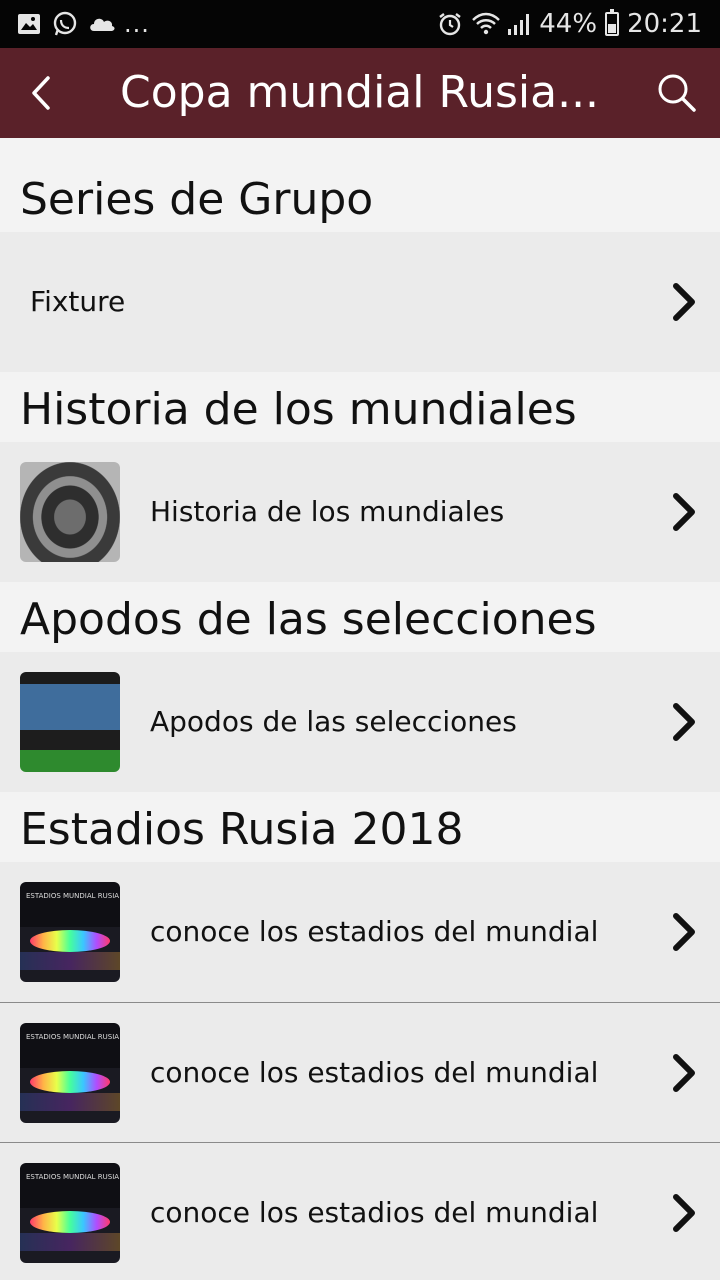 The height and width of the screenshot is (1280, 720). What do you see at coordinates (486, 24) in the screenshot?
I see `wifi-icon` at bounding box center [486, 24].